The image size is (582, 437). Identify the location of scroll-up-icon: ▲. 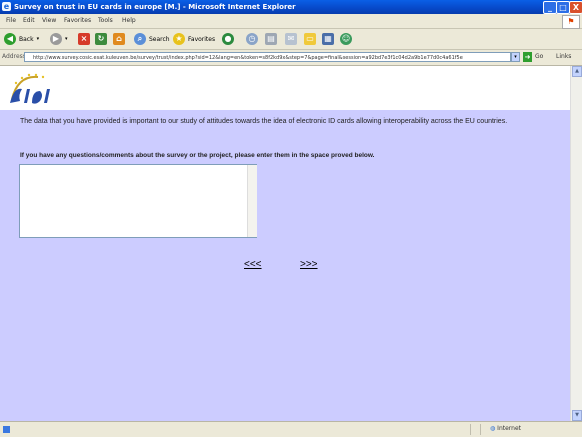
(577, 71).